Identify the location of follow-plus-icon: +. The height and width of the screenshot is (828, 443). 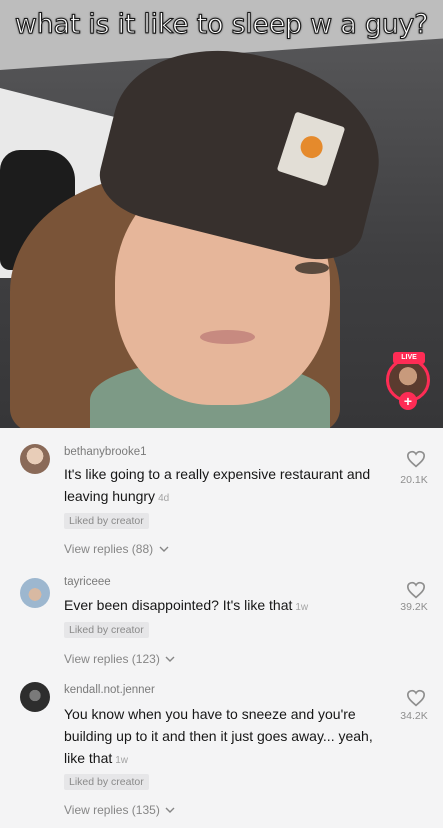
(408, 401).